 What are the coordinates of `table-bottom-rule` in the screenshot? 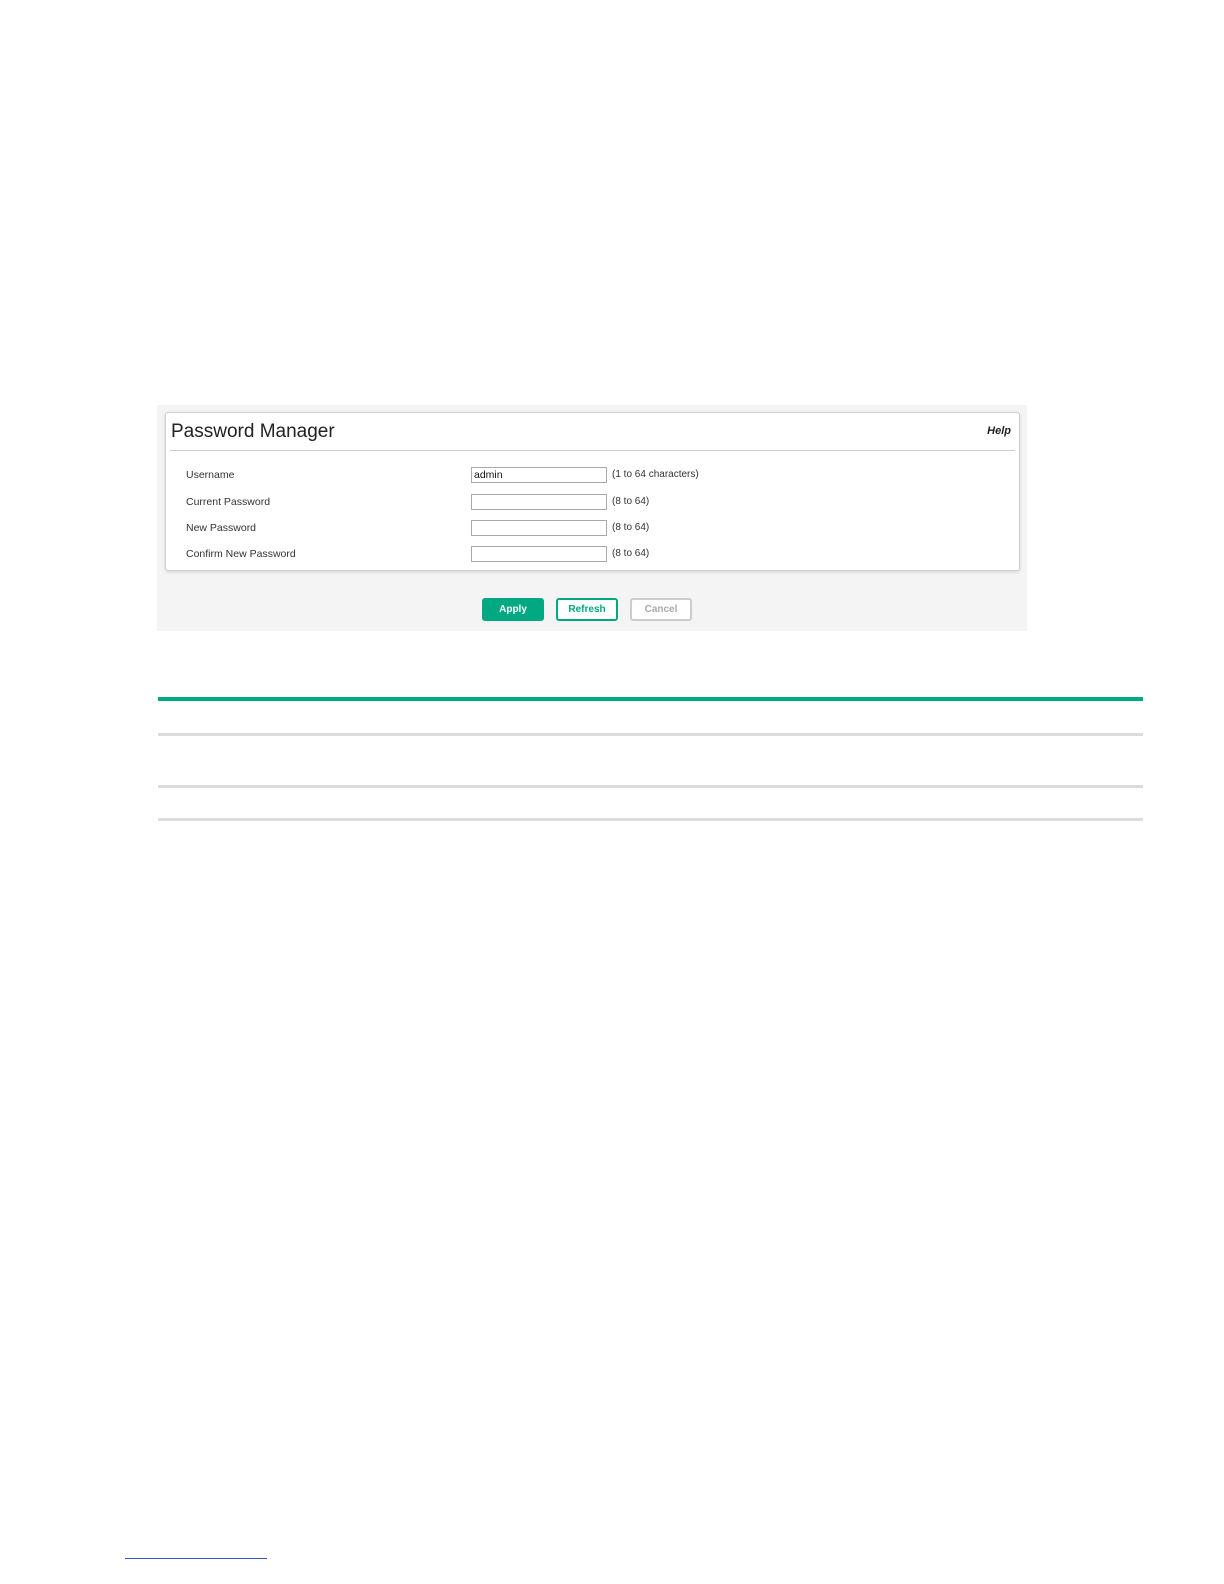 It's located at (650, 819).